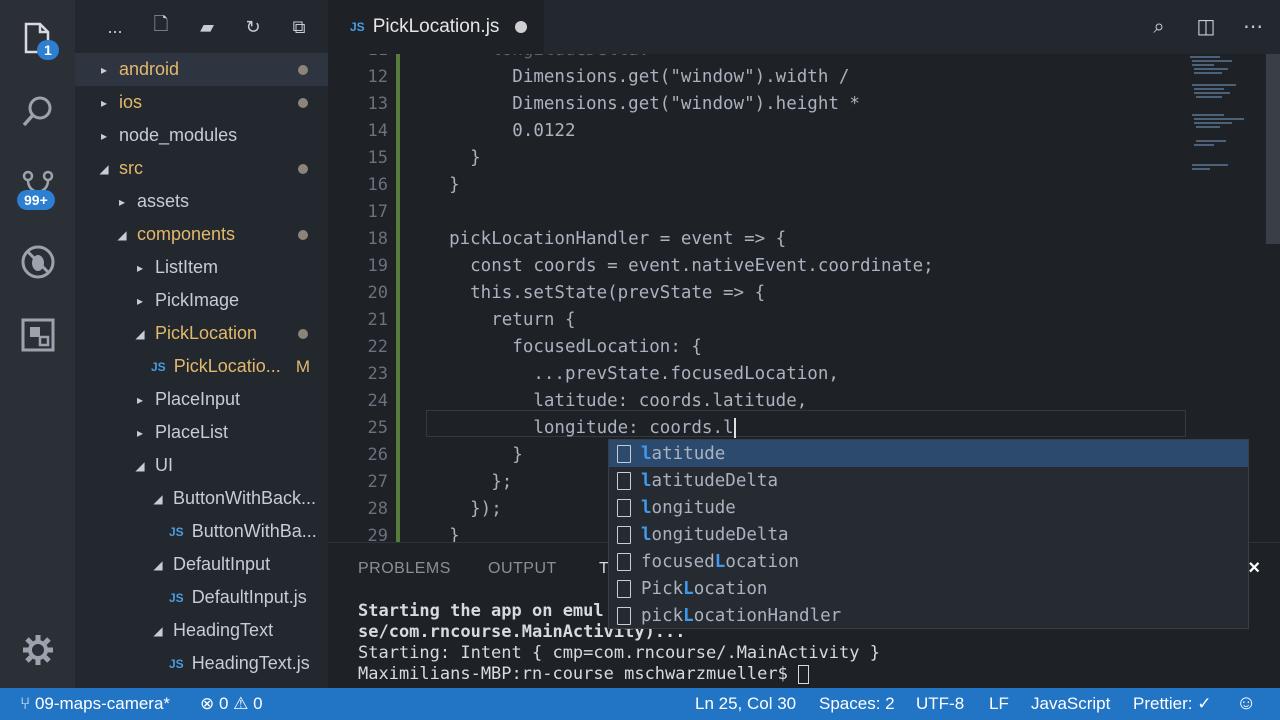 The image size is (1280, 720). I want to click on unsaved-dot-icon, so click(521, 27).